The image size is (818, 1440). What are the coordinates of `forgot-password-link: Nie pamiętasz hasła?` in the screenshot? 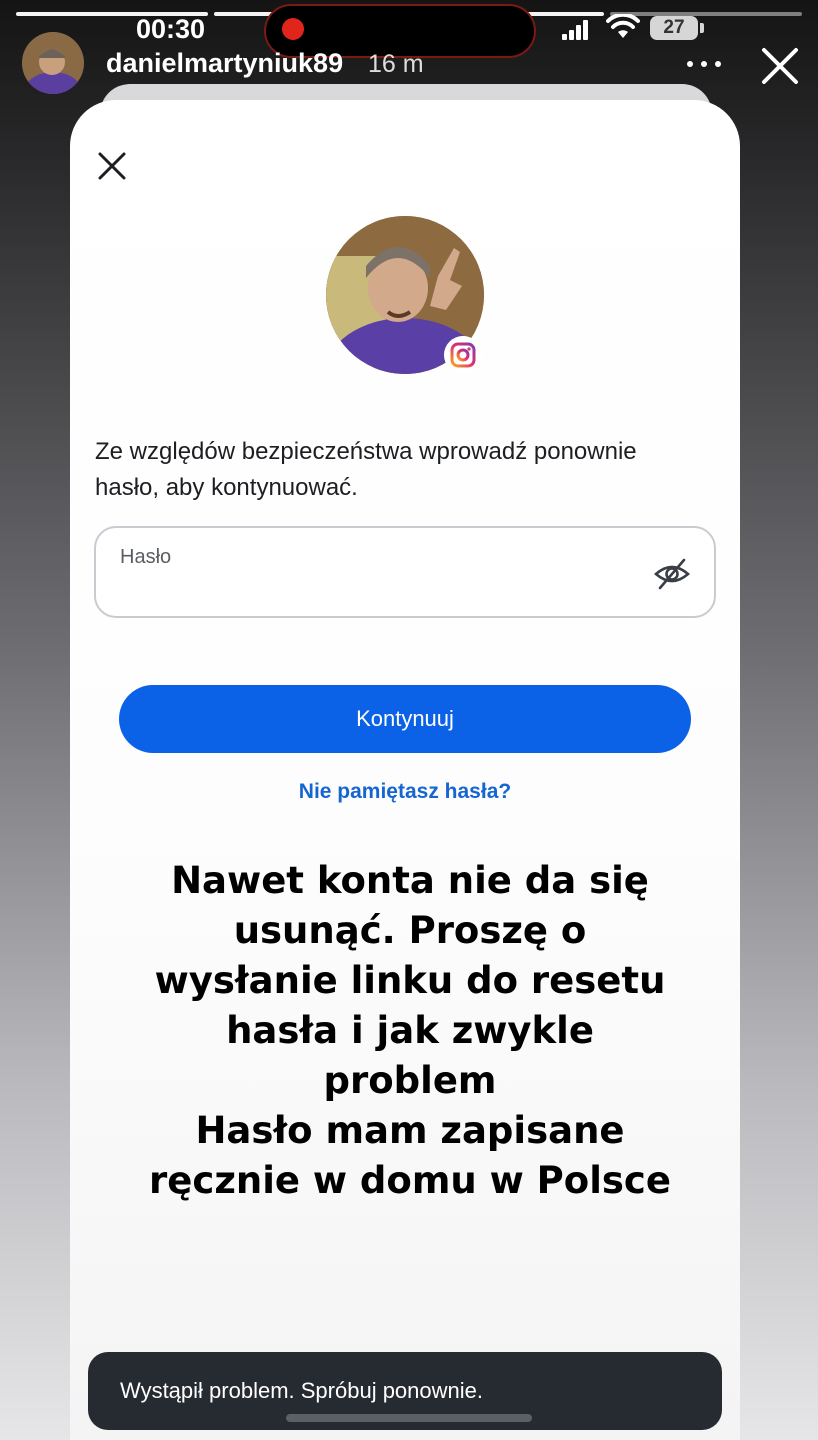 It's located at (405, 792).